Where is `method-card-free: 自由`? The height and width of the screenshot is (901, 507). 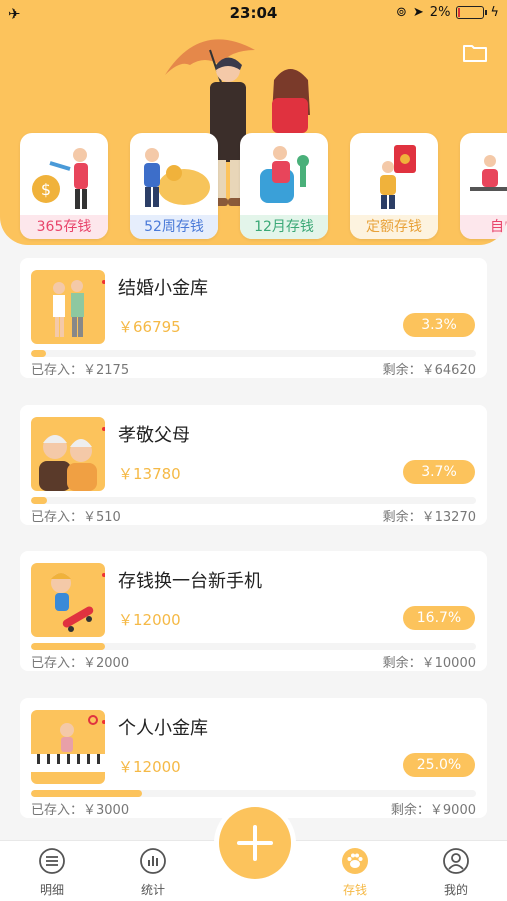
method-card-free: 自由 is located at coordinates (483, 186).